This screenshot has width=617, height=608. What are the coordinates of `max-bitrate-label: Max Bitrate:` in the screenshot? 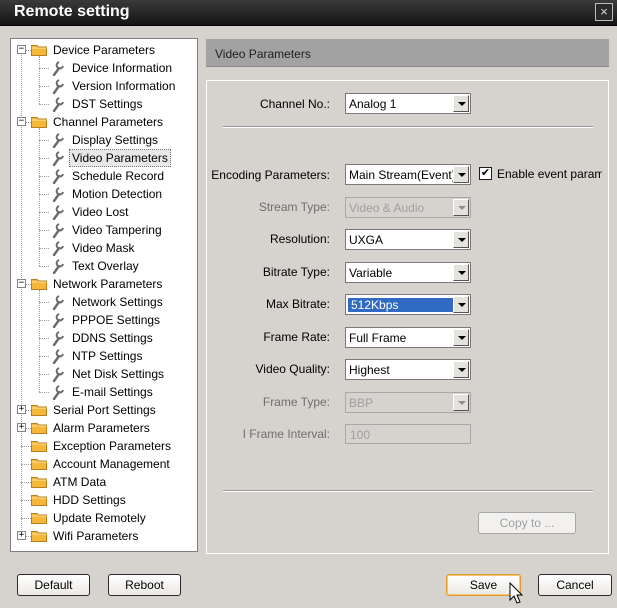 It's located at (297, 304).